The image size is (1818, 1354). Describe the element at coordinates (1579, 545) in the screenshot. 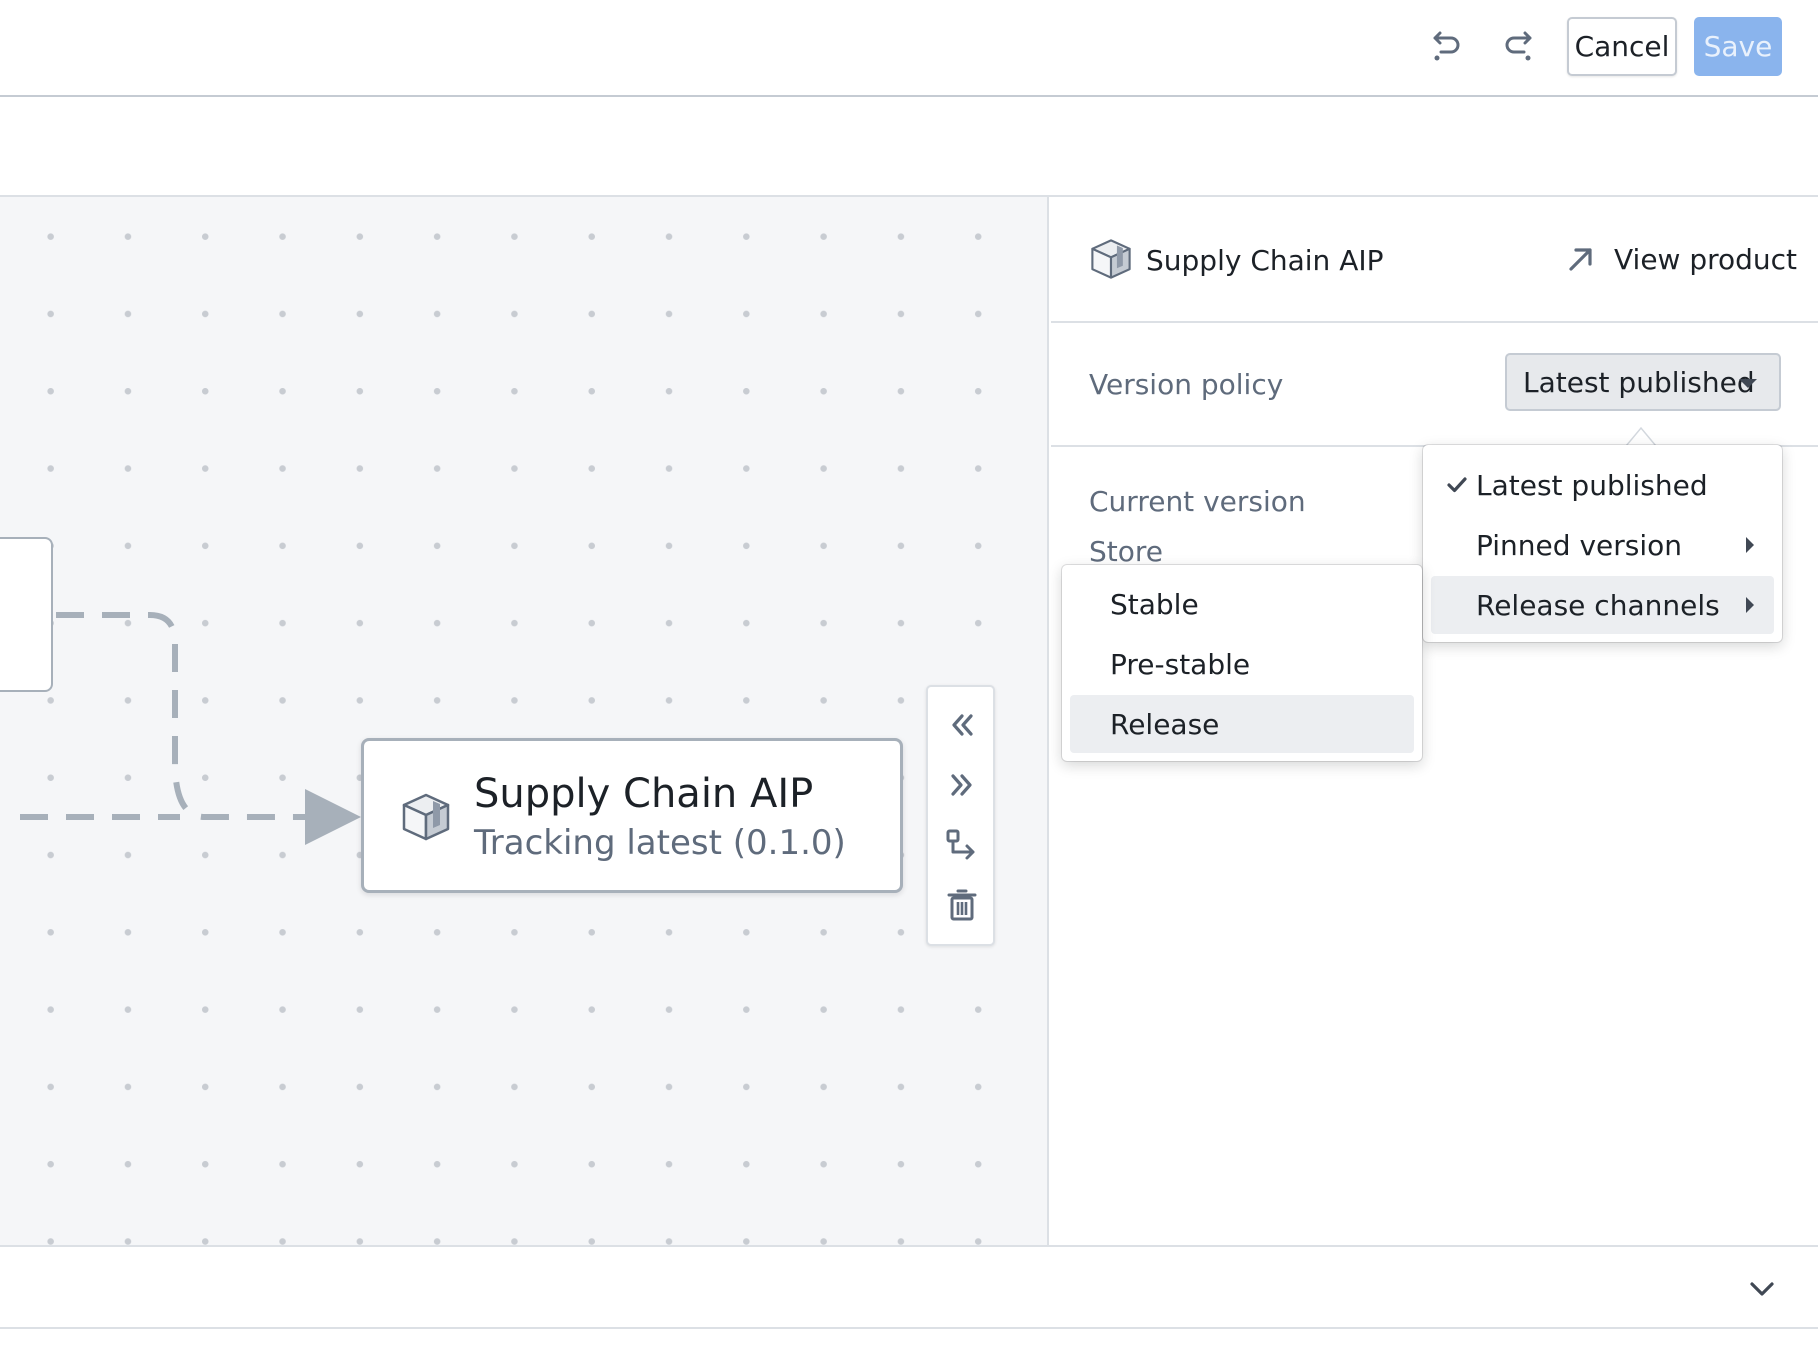

I see `menu-item-label: Pinned version` at that location.